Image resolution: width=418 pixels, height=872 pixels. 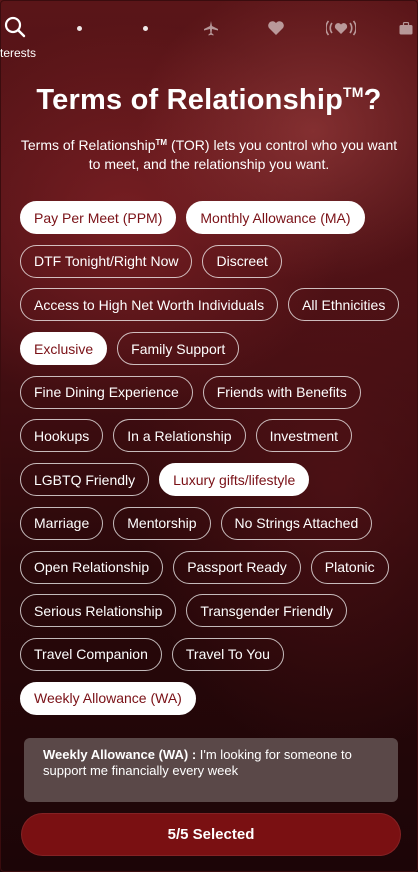 What do you see at coordinates (15, 27) in the screenshot?
I see `search-icon` at bounding box center [15, 27].